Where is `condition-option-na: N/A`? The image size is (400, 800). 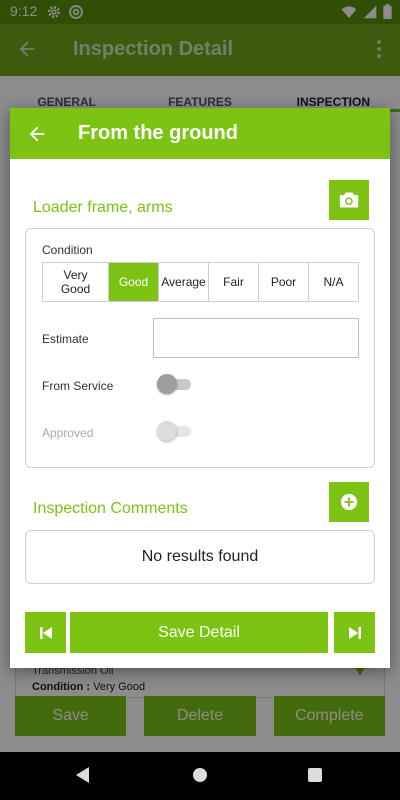 condition-option-na: N/A is located at coordinates (333, 282).